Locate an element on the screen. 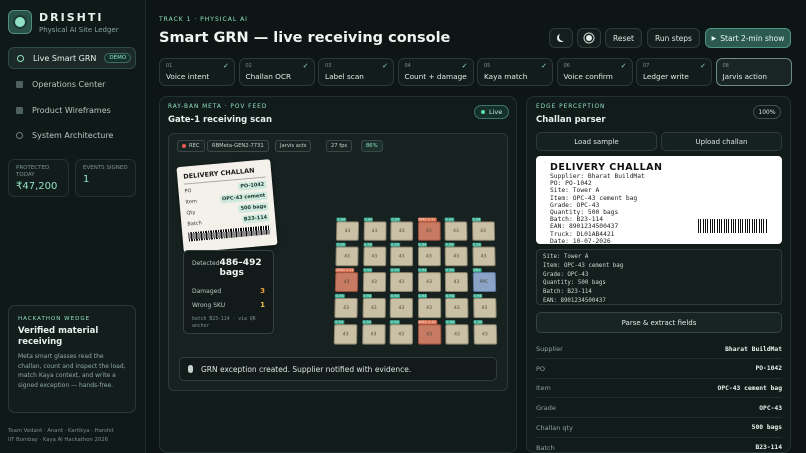 This screenshot has height=453, width=806. ocr-line: Item: OPC-43 cement bag is located at coordinates (659, 266).